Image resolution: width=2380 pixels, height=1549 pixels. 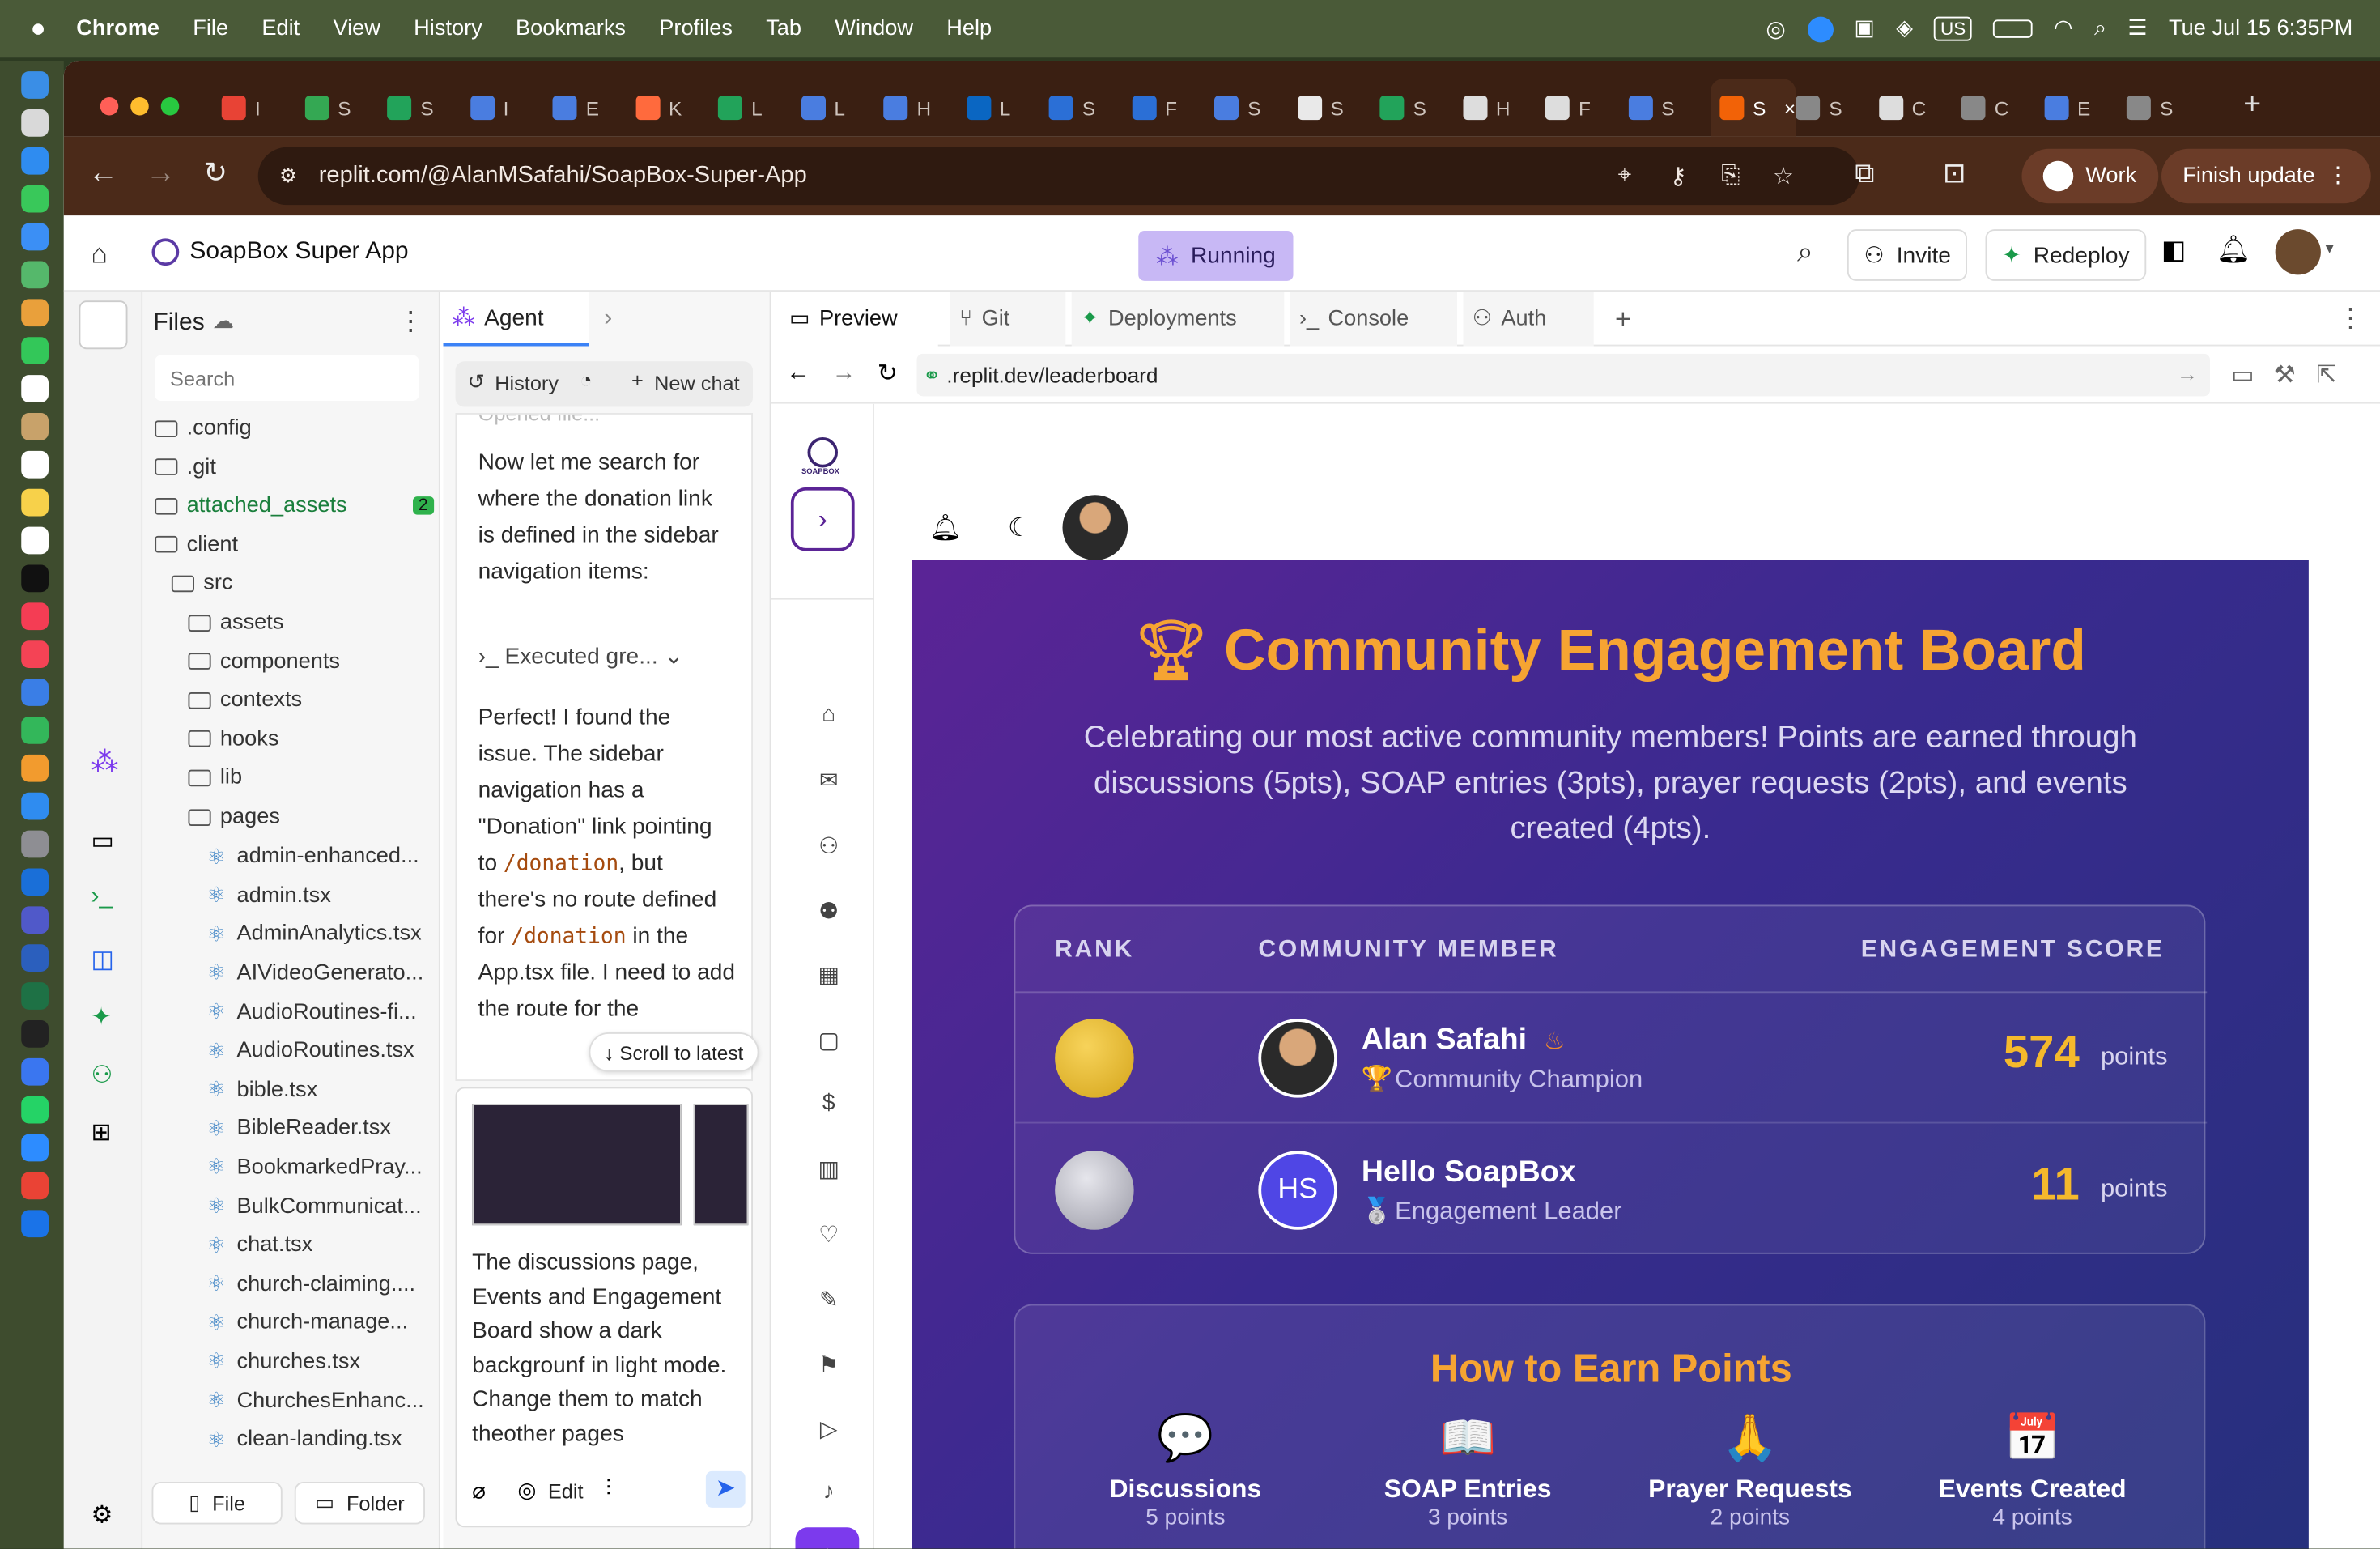 I want to click on news-dock-icon, so click(x=35, y=654).